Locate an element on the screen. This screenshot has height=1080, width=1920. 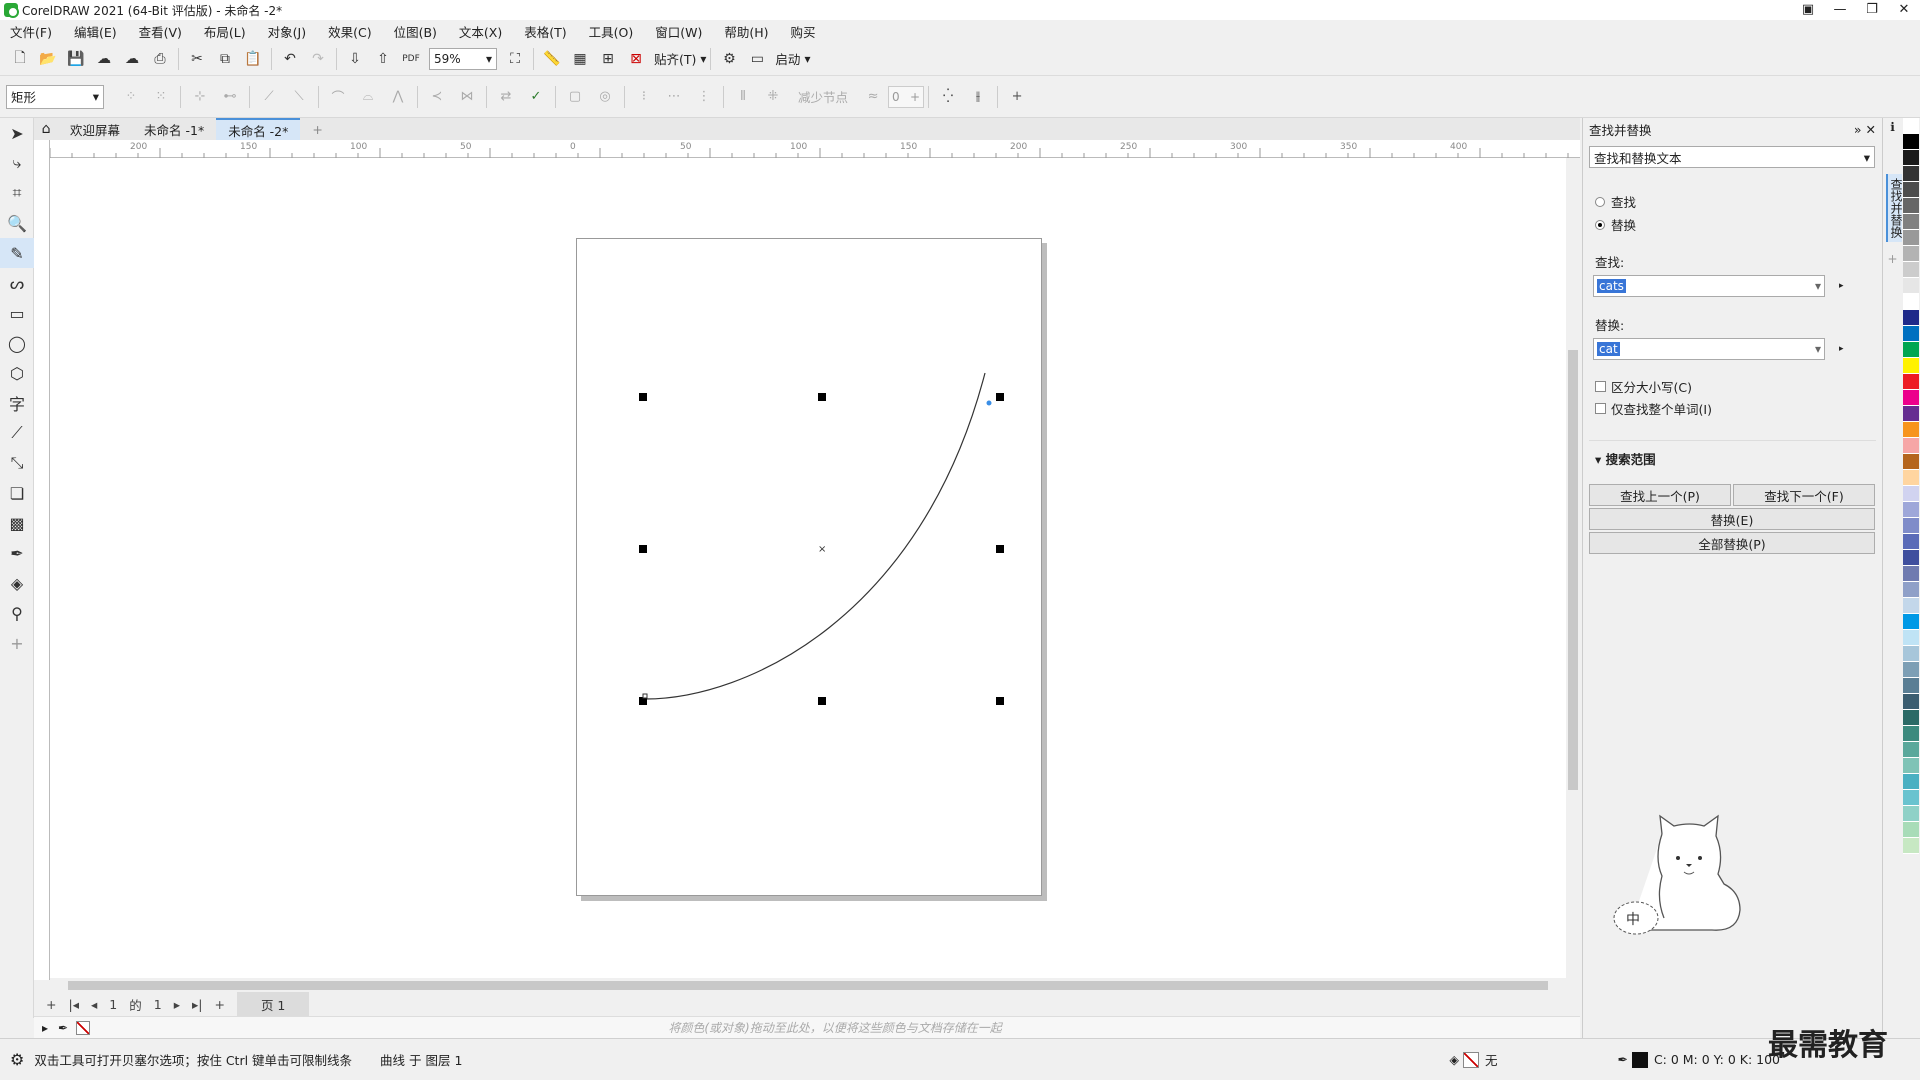
rotate-nodes-icon: ⁝ is located at coordinates (644, 97).